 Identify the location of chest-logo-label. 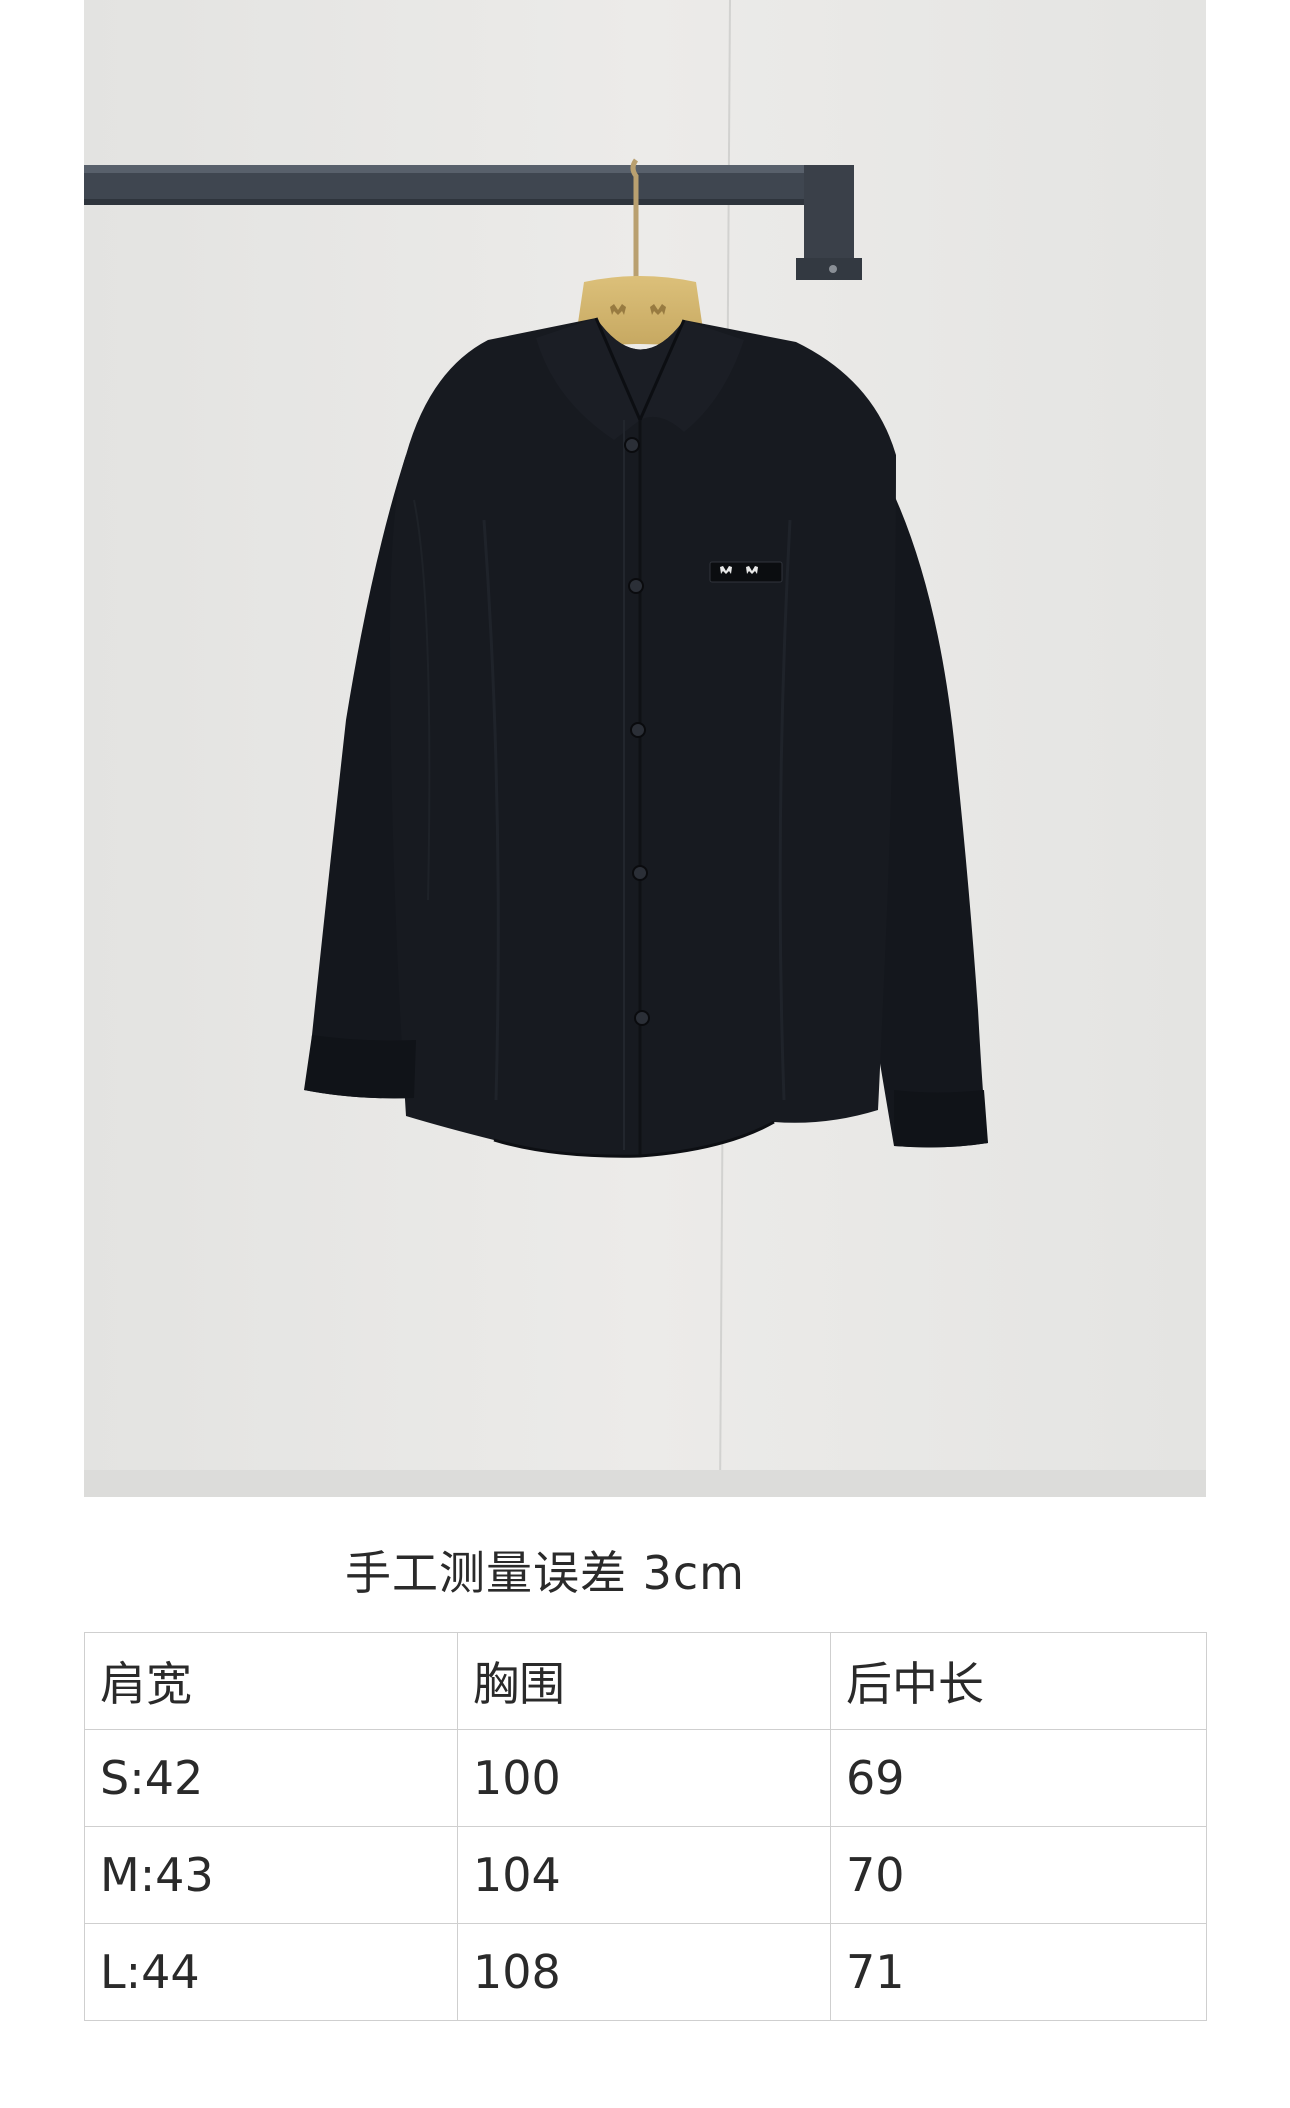
(746, 572).